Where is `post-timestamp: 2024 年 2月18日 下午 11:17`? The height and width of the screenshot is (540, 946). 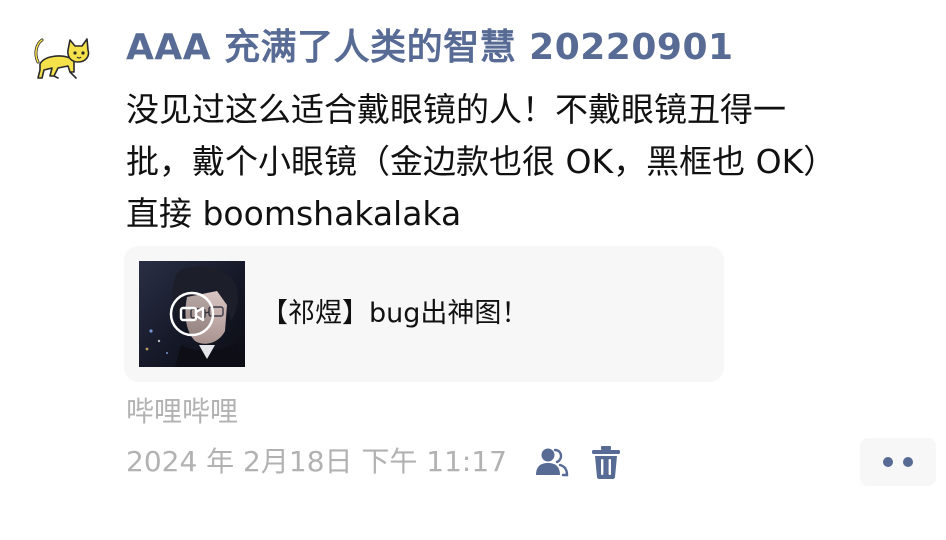
post-timestamp: 2024 年 2月18日 下午 11:17 is located at coordinates (316, 461).